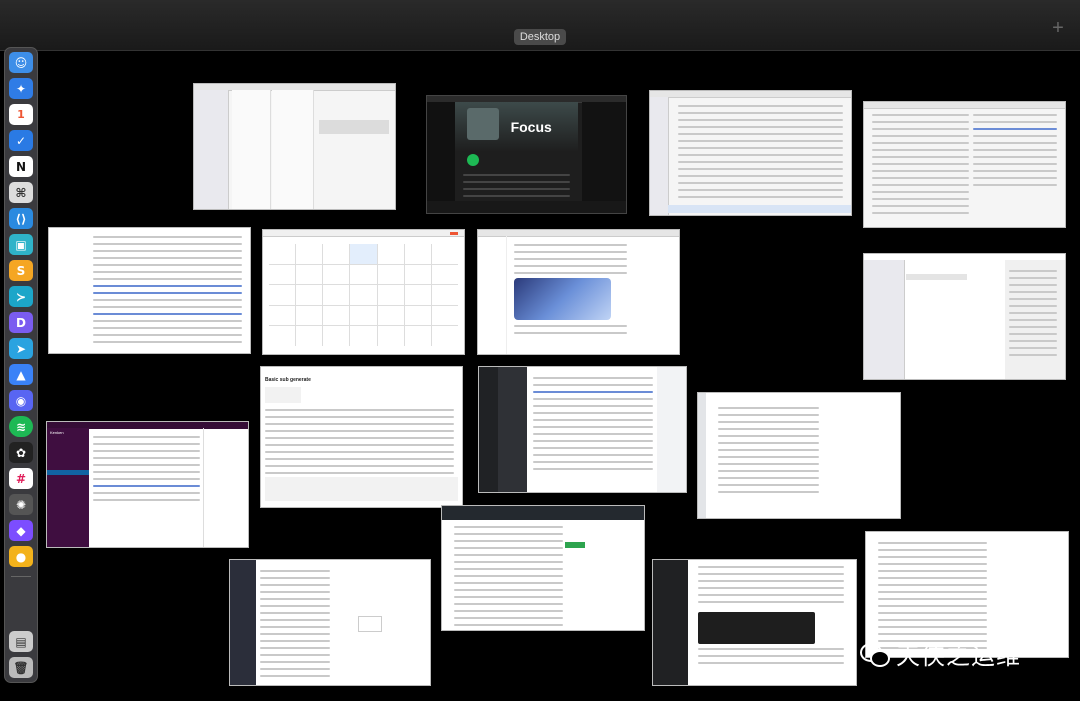 This screenshot has width=1080, height=701. Describe the element at coordinates (799, 455) in the screenshot. I see `discord-members-window` at that location.